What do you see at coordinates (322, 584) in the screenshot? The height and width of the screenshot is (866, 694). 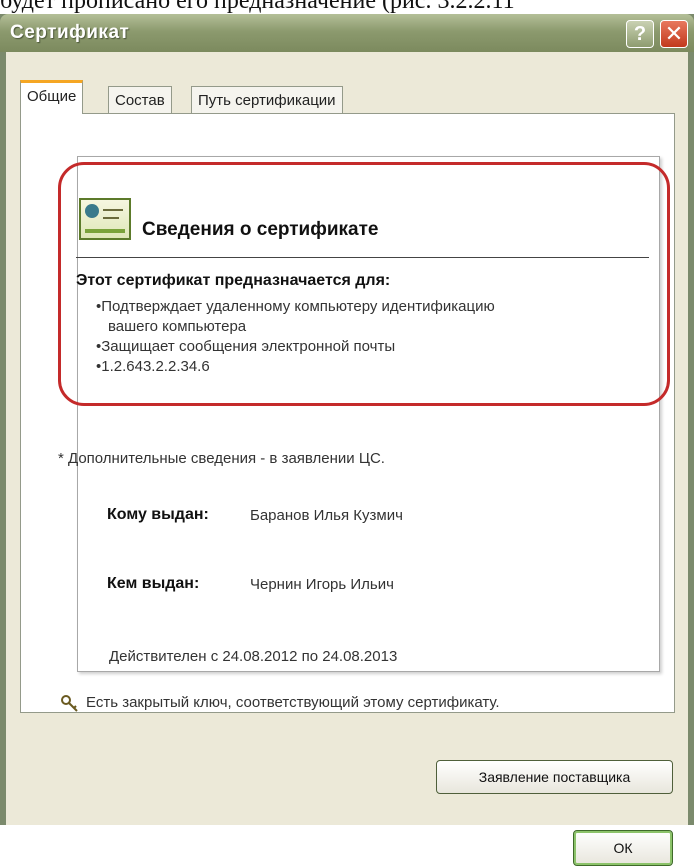 I see `issued-by-value: Чернин Игорь Ильич` at bounding box center [322, 584].